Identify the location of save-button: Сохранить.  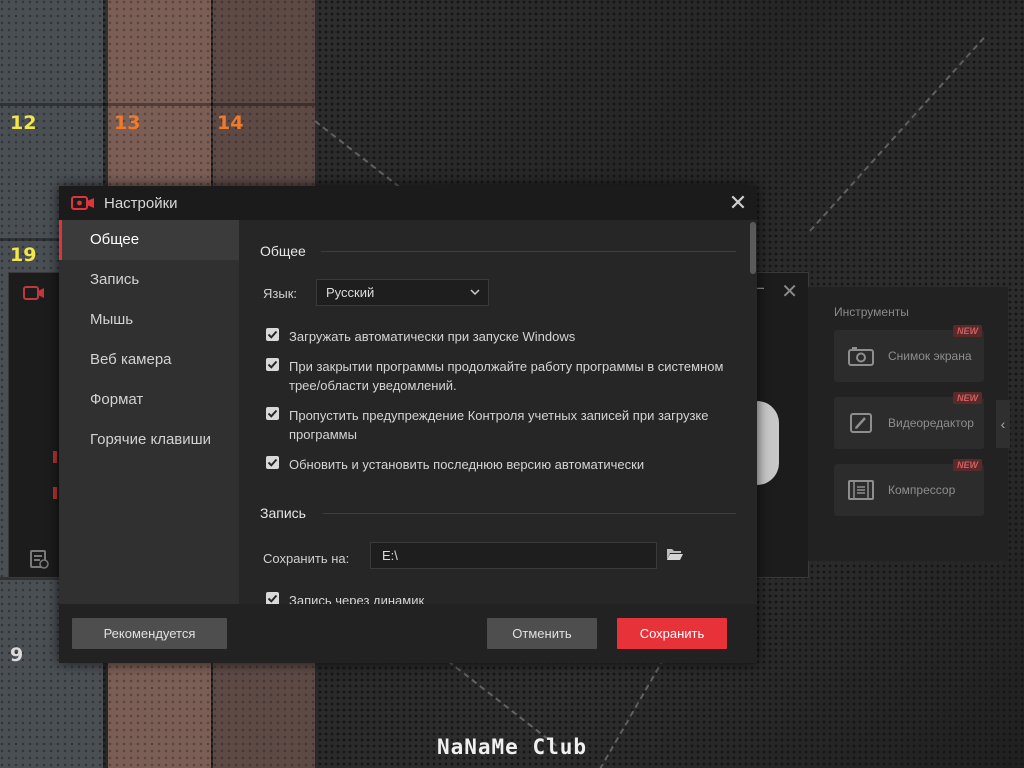
(672, 633).